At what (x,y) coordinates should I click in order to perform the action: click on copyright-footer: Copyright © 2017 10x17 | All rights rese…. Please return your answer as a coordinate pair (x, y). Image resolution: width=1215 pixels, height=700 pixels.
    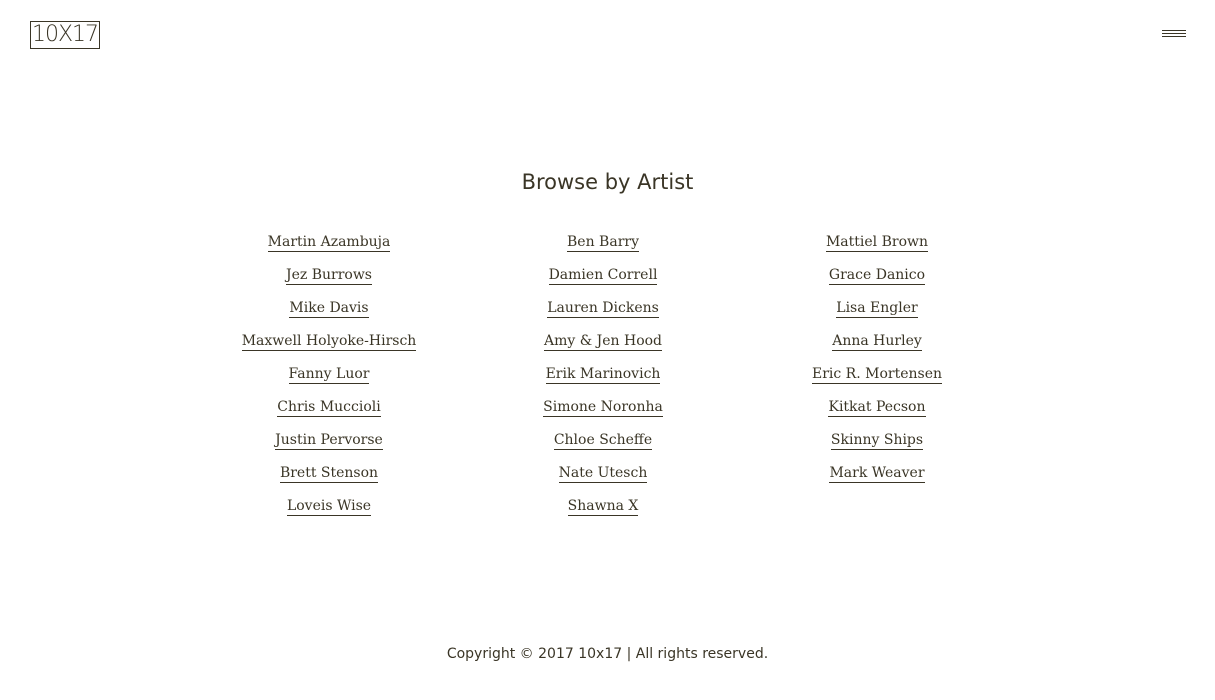
    Looking at the image, I should click on (607, 654).